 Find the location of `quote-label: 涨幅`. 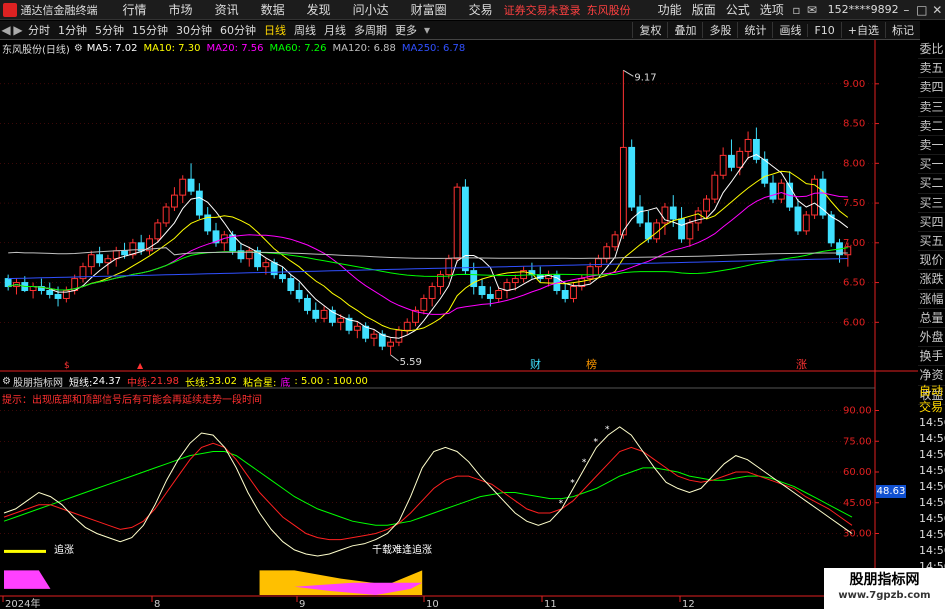

quote-label: 涨幅 is located at coordinates (931, 299).